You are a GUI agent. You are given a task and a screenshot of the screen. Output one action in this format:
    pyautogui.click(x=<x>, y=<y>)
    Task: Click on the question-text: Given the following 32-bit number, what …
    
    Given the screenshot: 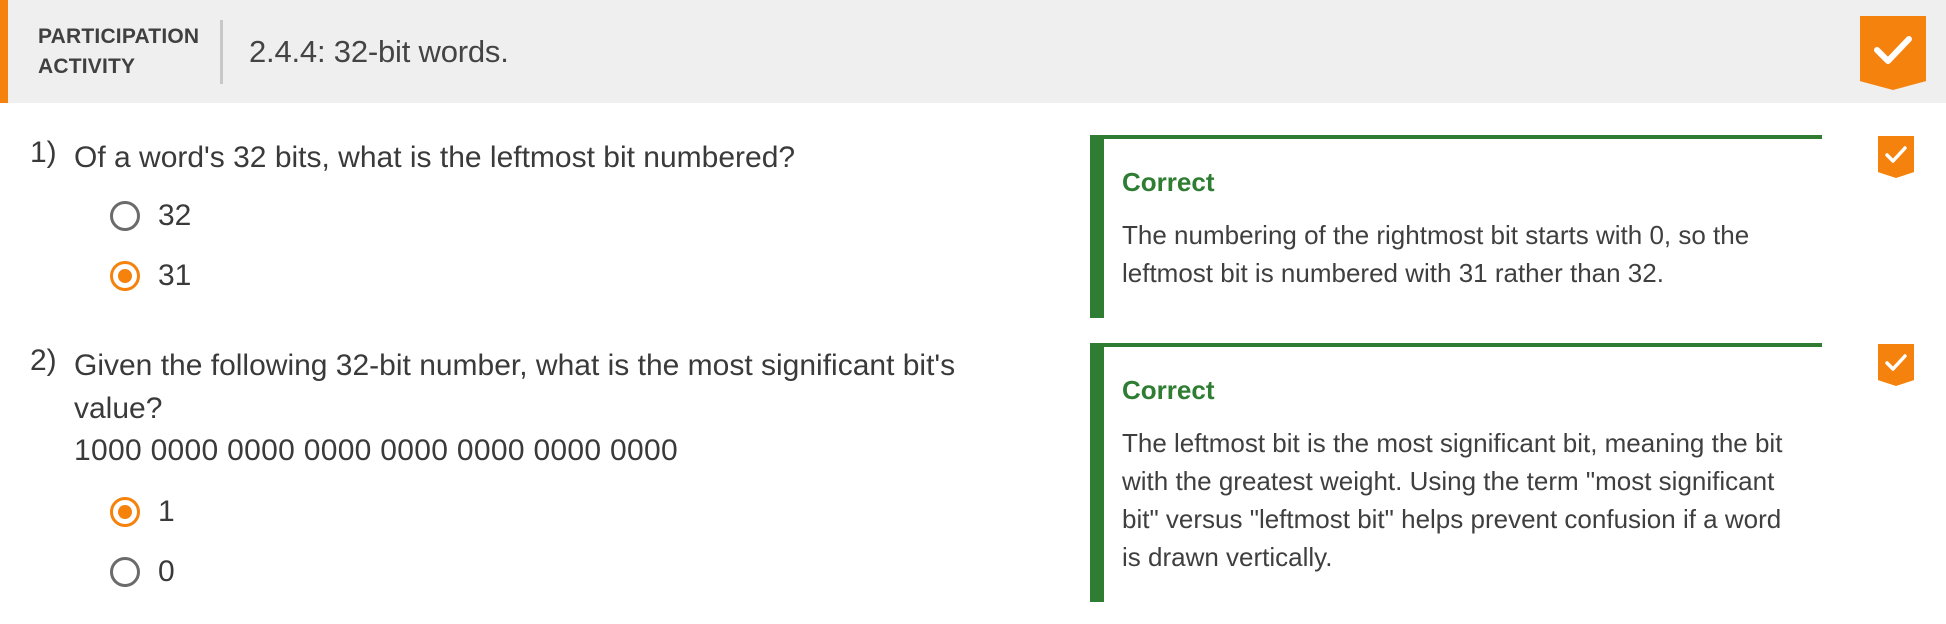 What is the action you would take?
    pyautogui.click(x=515, y=387)
    